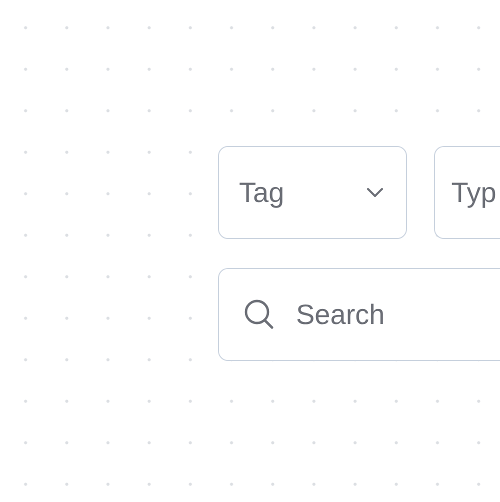 Image resolution: width=500 pixels, height=502 pixels. I want to click on chevron-down-icon, so click(375, 192).